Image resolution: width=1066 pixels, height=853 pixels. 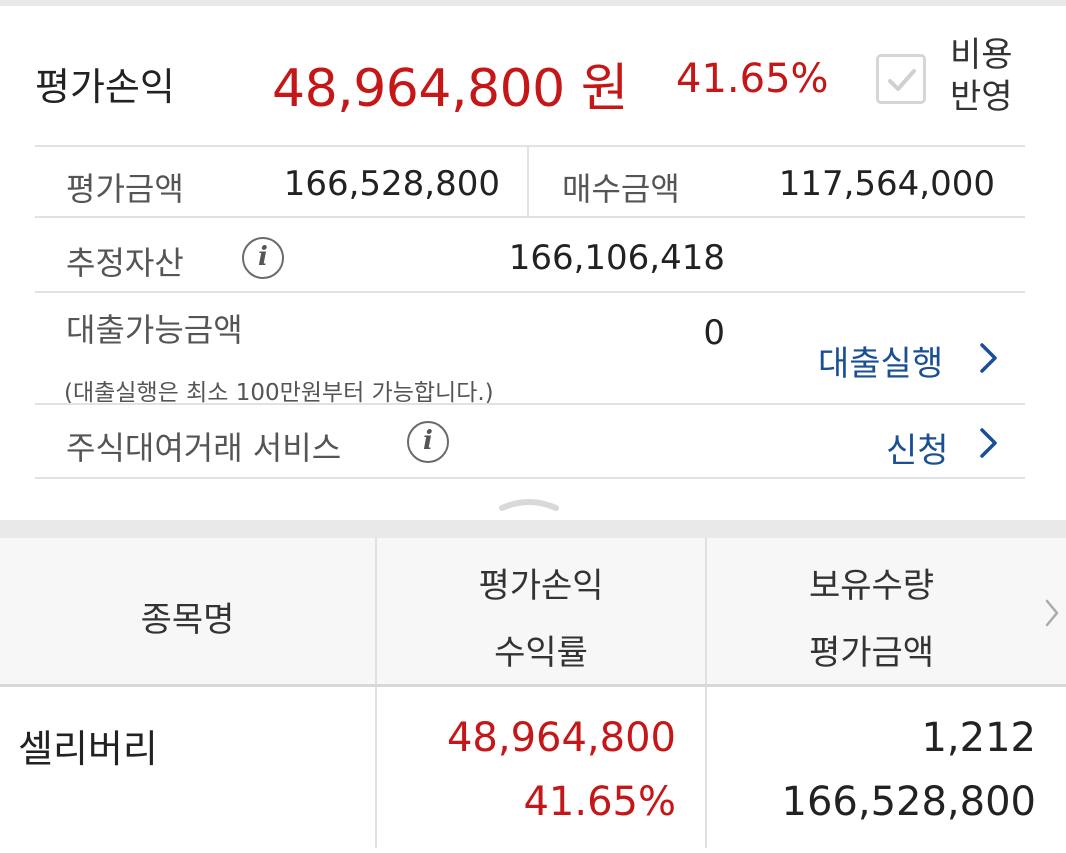 I want to click on column-header-stock-name: 종목명, so click(x=187, y=616).